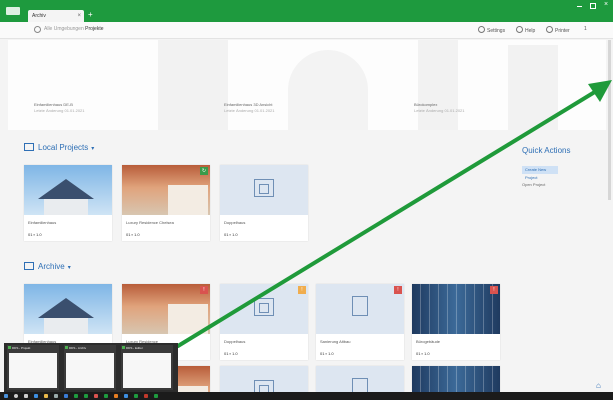 This screenshot has height=400, width=613. What do you see at coordinates (6, 396) in the screenshot?
I see `start-icon` at bounding box center [6, 396].